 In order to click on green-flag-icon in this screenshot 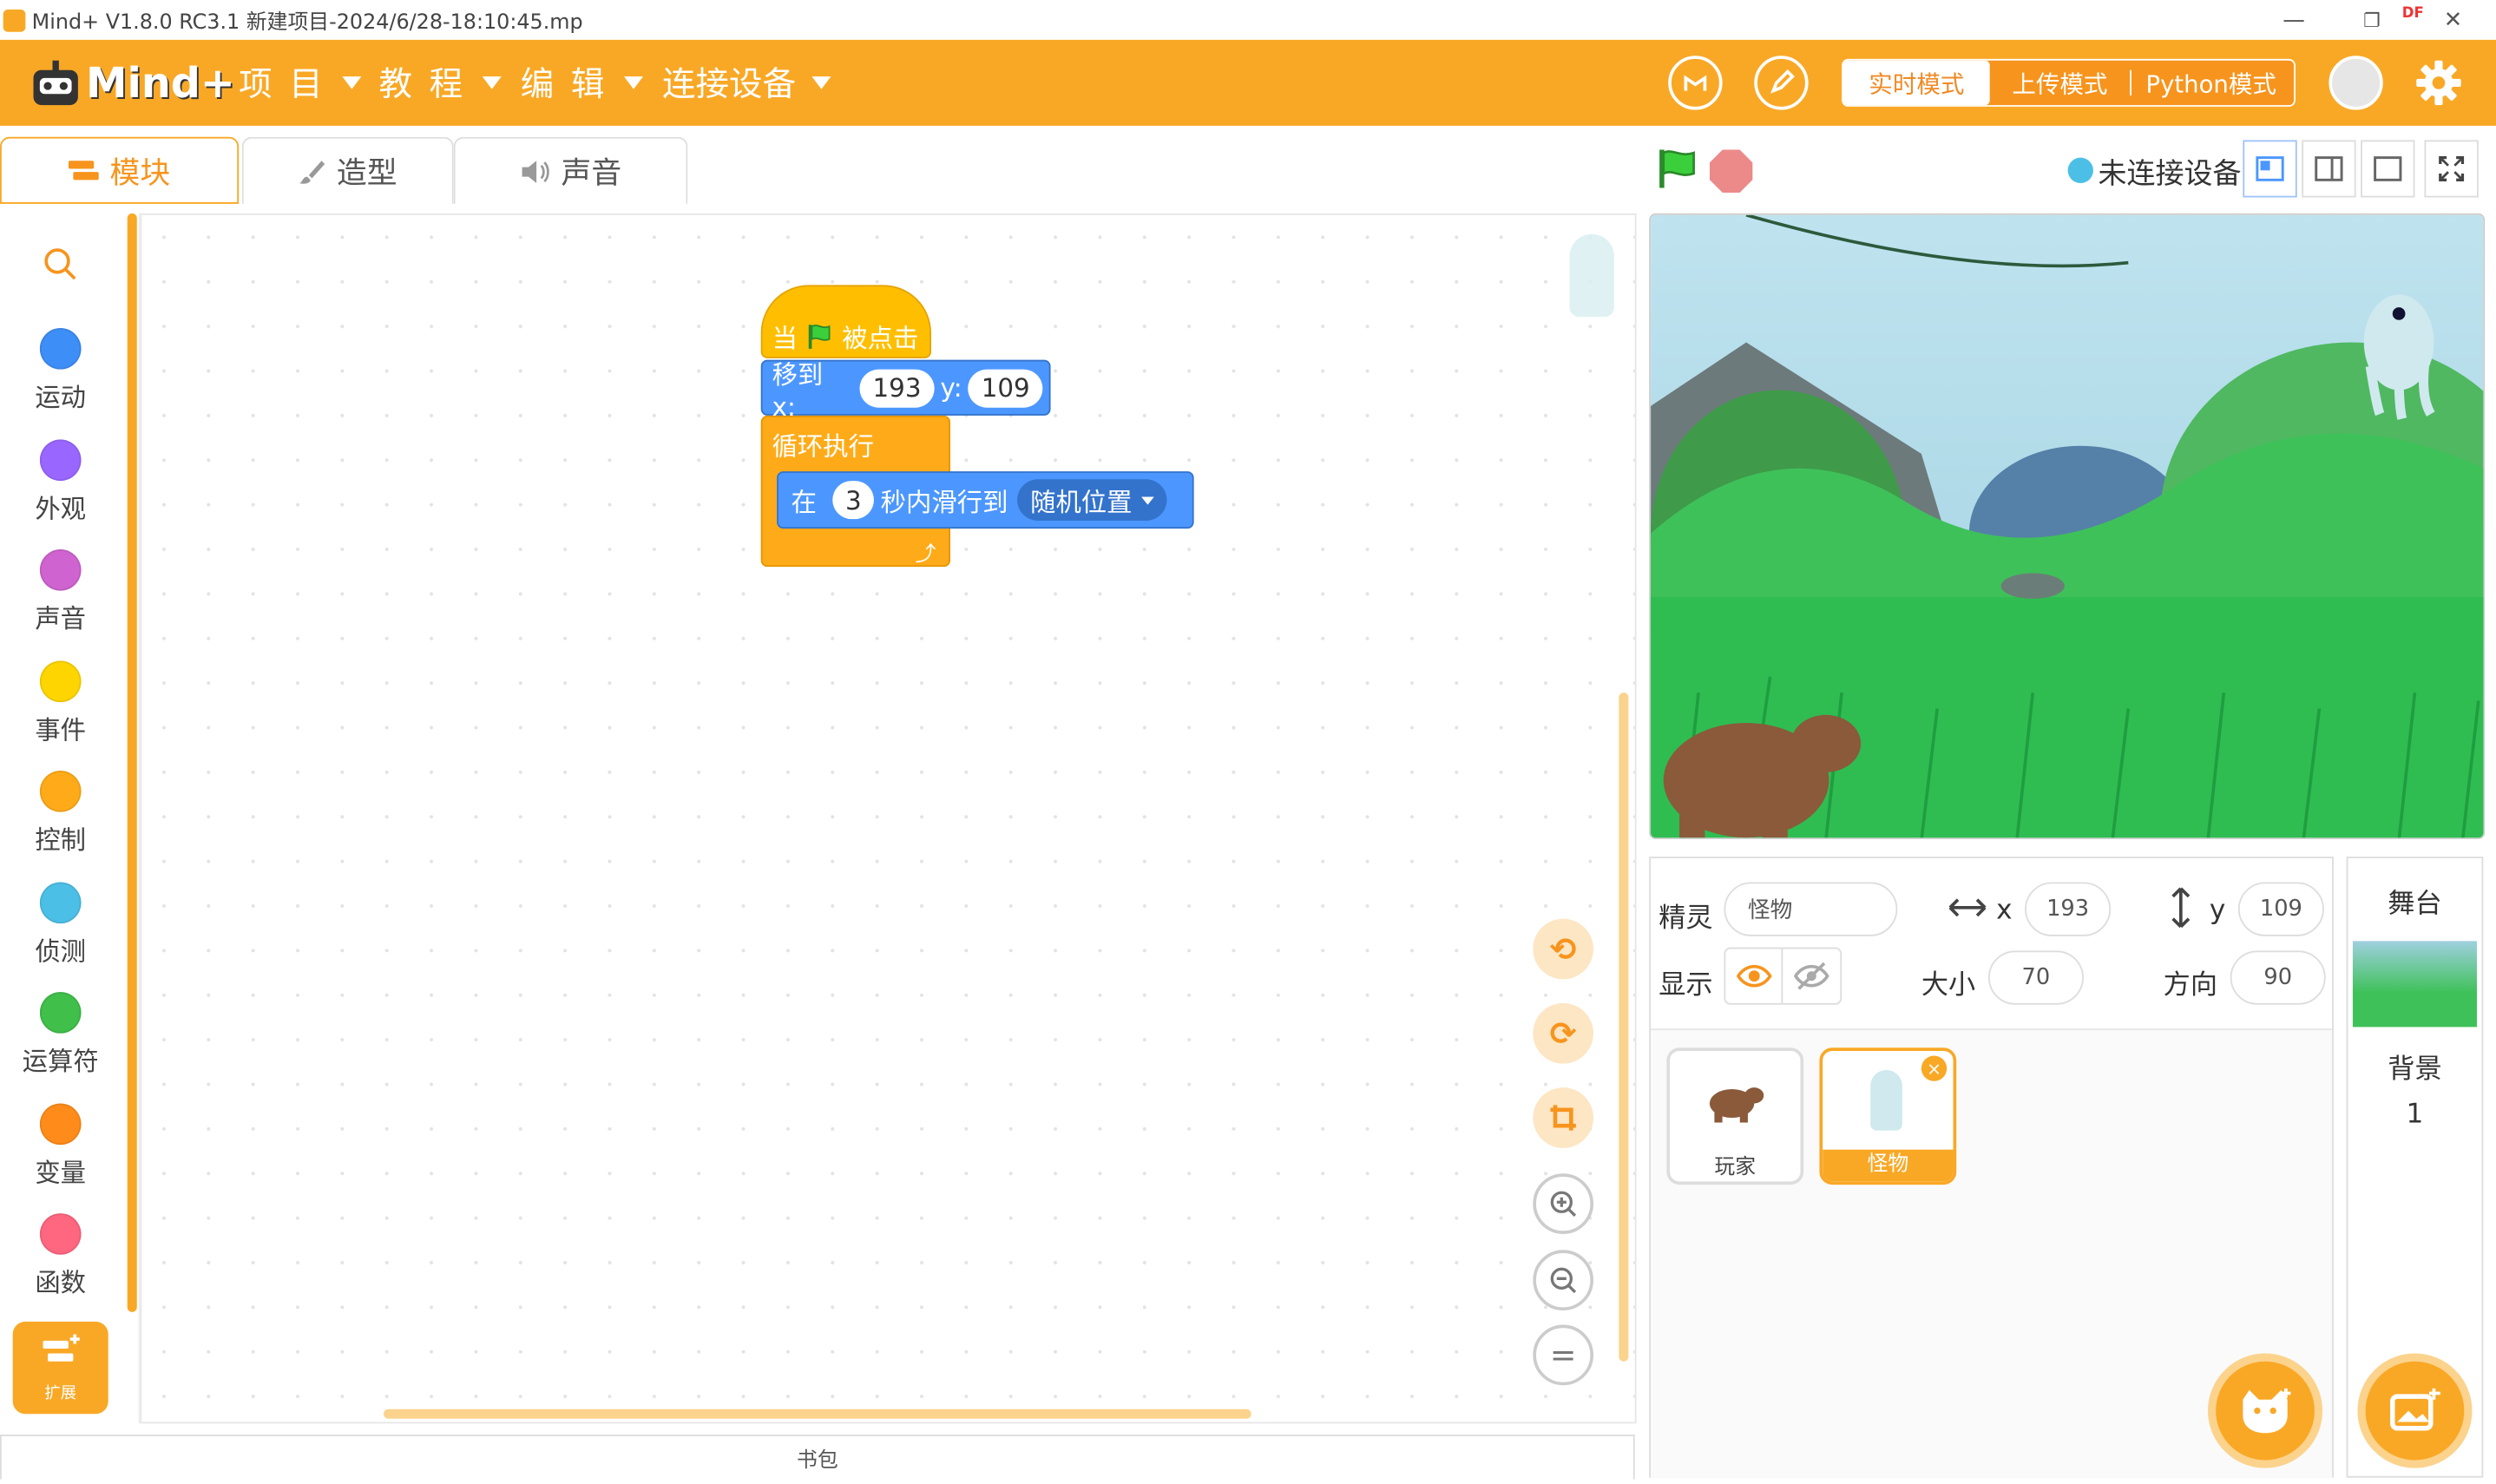, I will do `click(1677, 168)`.